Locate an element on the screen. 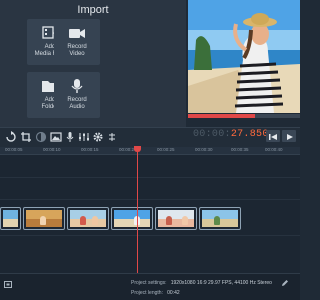 The height and width of the screenshot is (300, 320). play-button is located at coordinates (289, 136).